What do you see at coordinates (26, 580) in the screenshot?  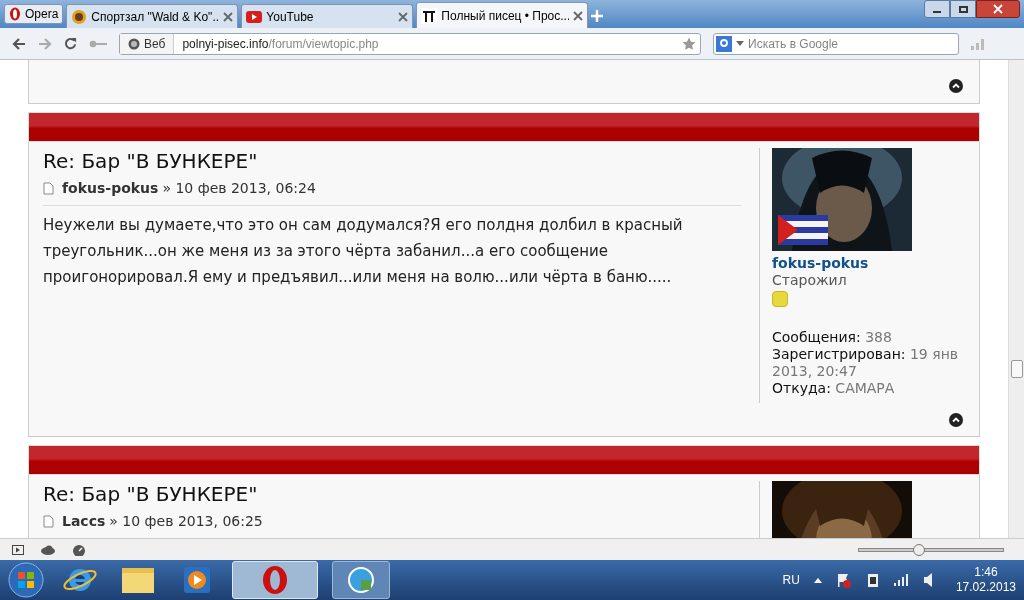 I see `start-icon` at bounding box center [26, 580].